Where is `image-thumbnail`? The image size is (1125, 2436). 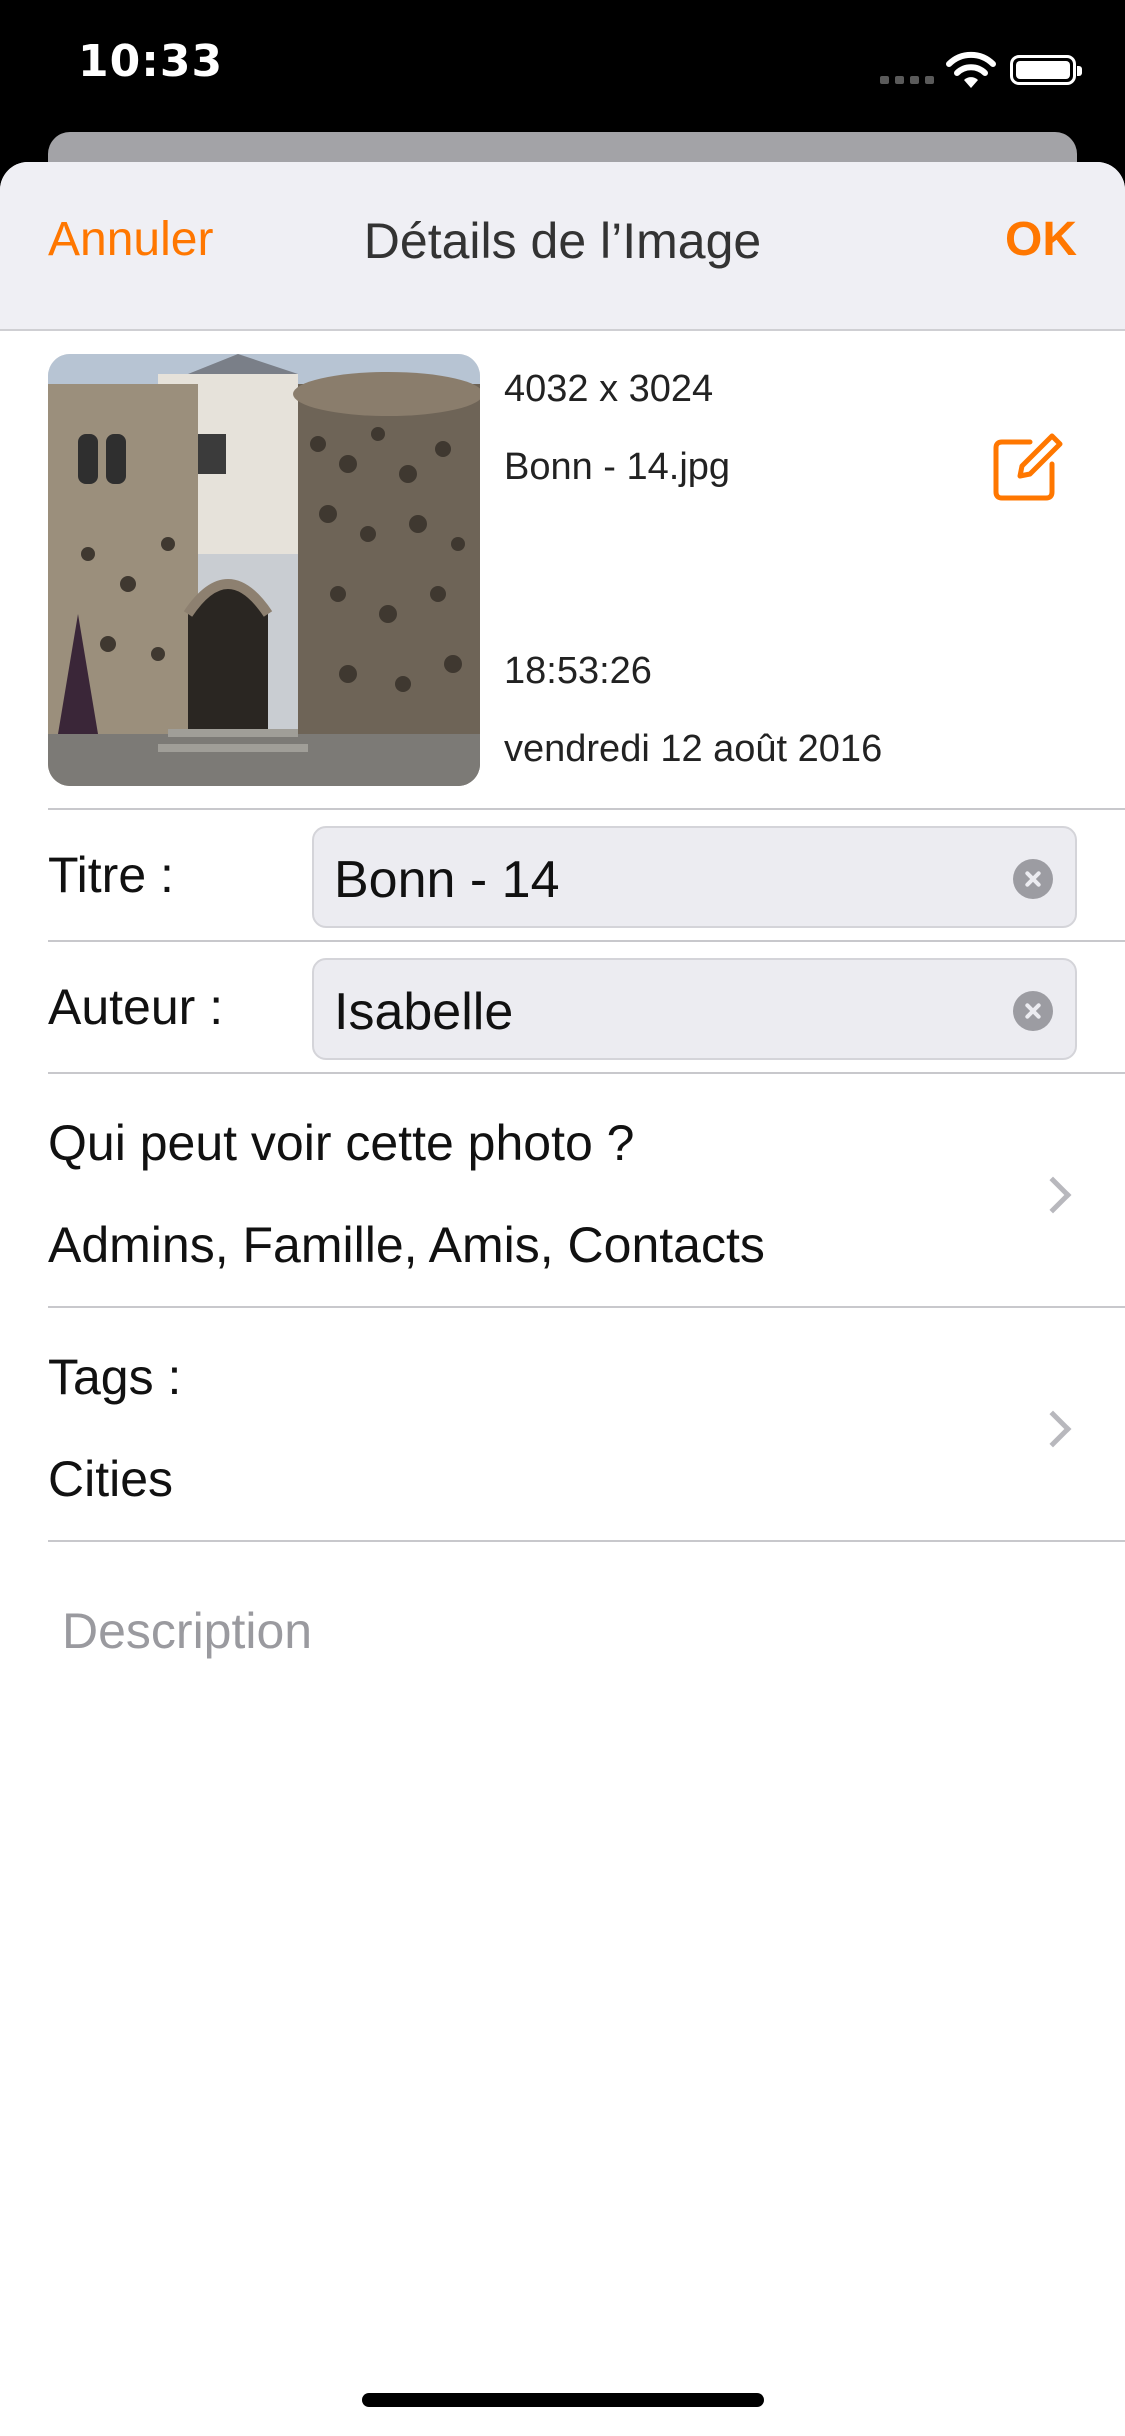
image-thumbnail is located at coordinates (264, 570).